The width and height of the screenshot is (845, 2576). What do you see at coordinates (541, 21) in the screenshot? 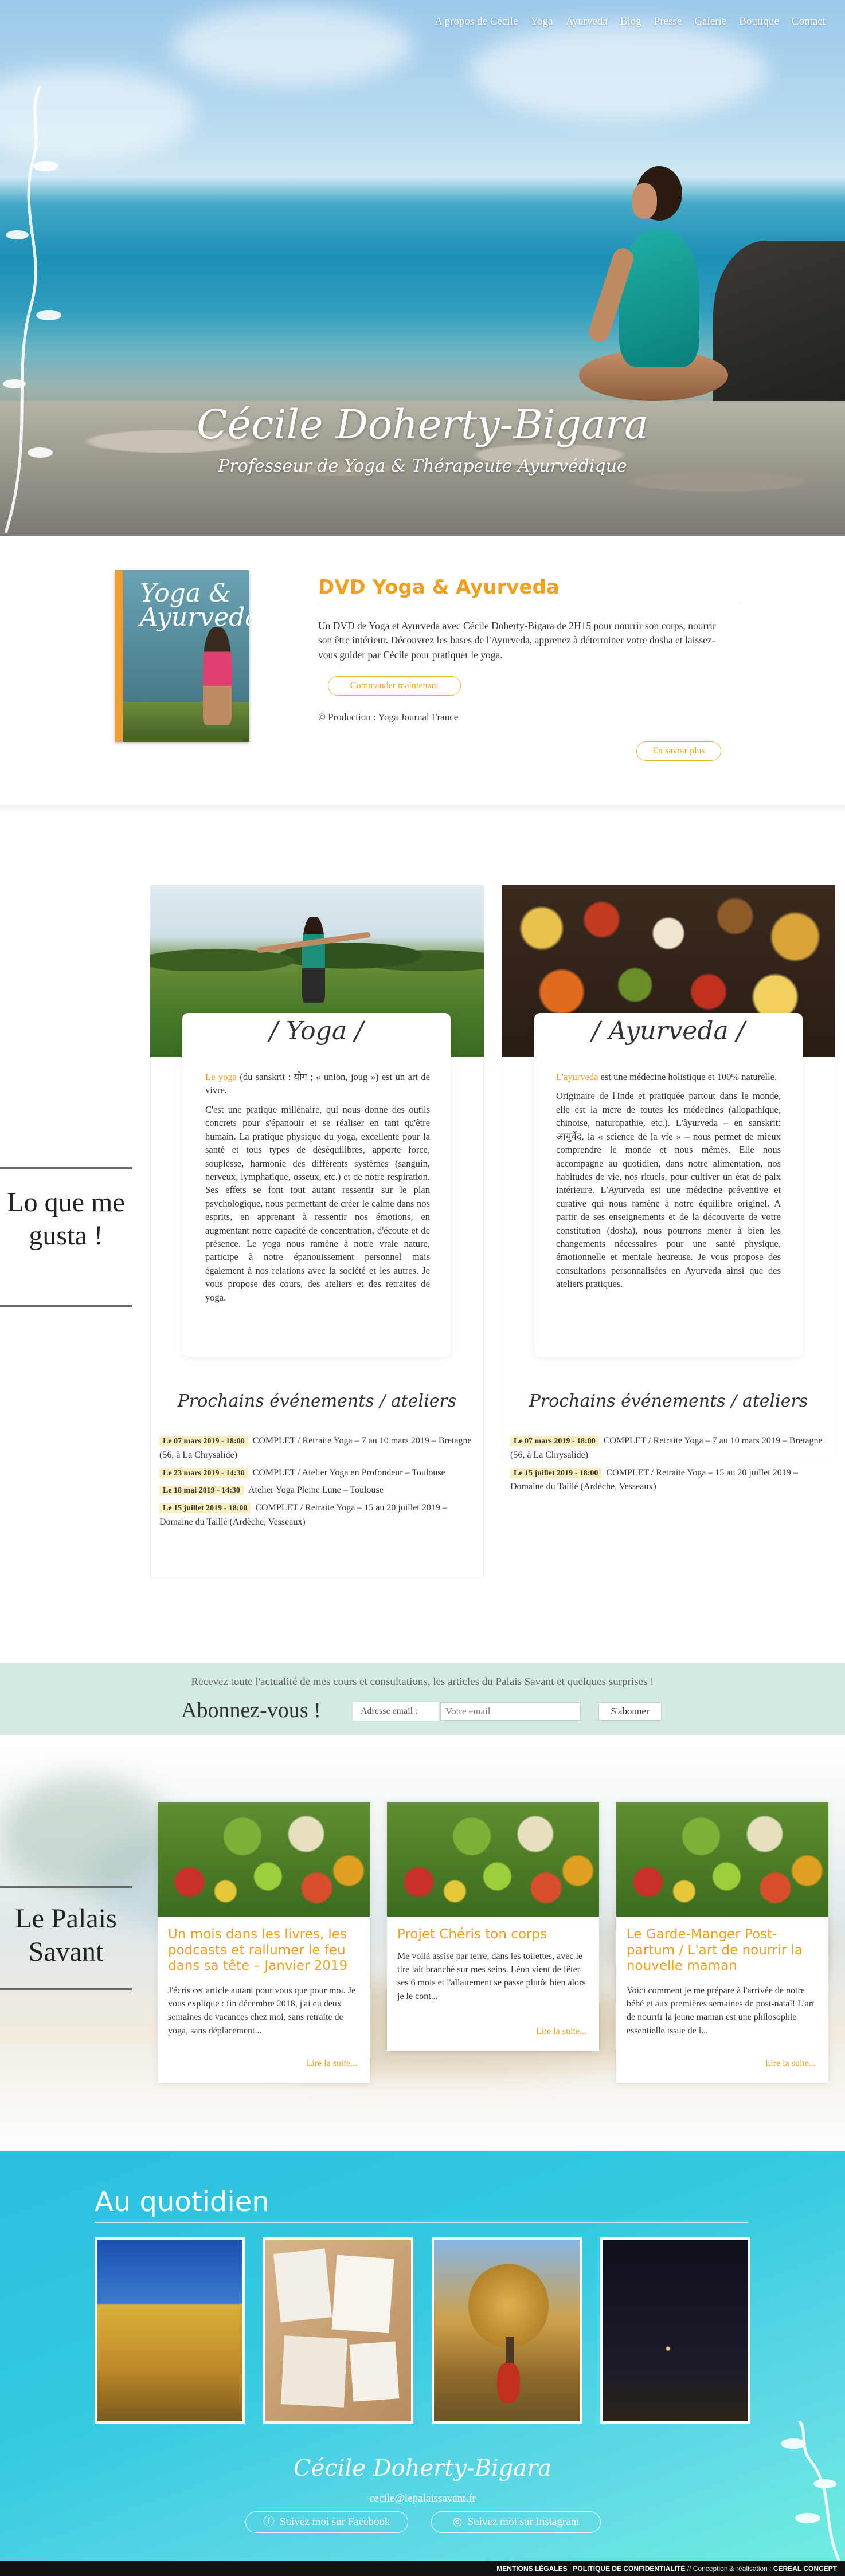
I see `nav-item-yoga: Yoga` at bounding box center [541, 21].